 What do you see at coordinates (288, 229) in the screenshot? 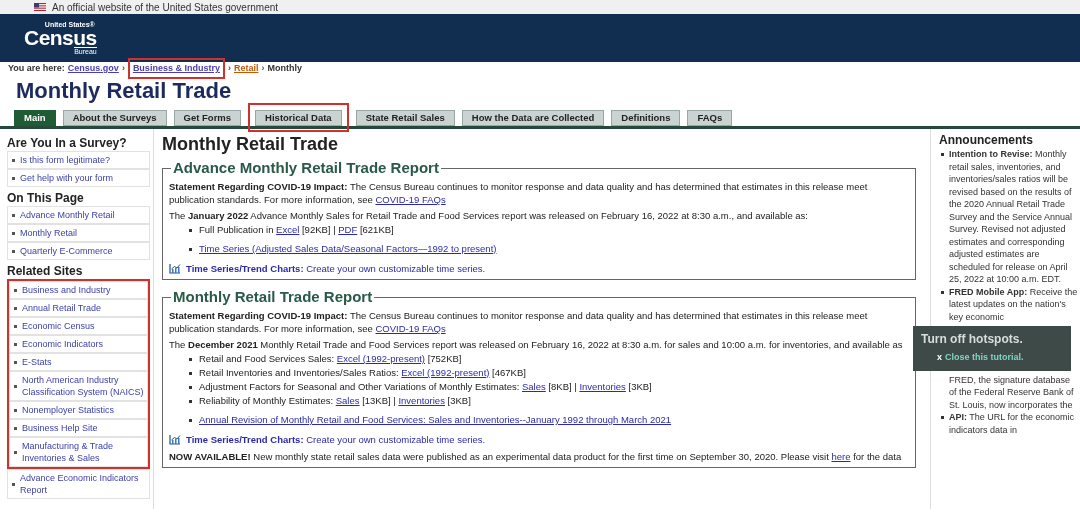
I see `text-link: Excel` at bounding box center [288, 229].